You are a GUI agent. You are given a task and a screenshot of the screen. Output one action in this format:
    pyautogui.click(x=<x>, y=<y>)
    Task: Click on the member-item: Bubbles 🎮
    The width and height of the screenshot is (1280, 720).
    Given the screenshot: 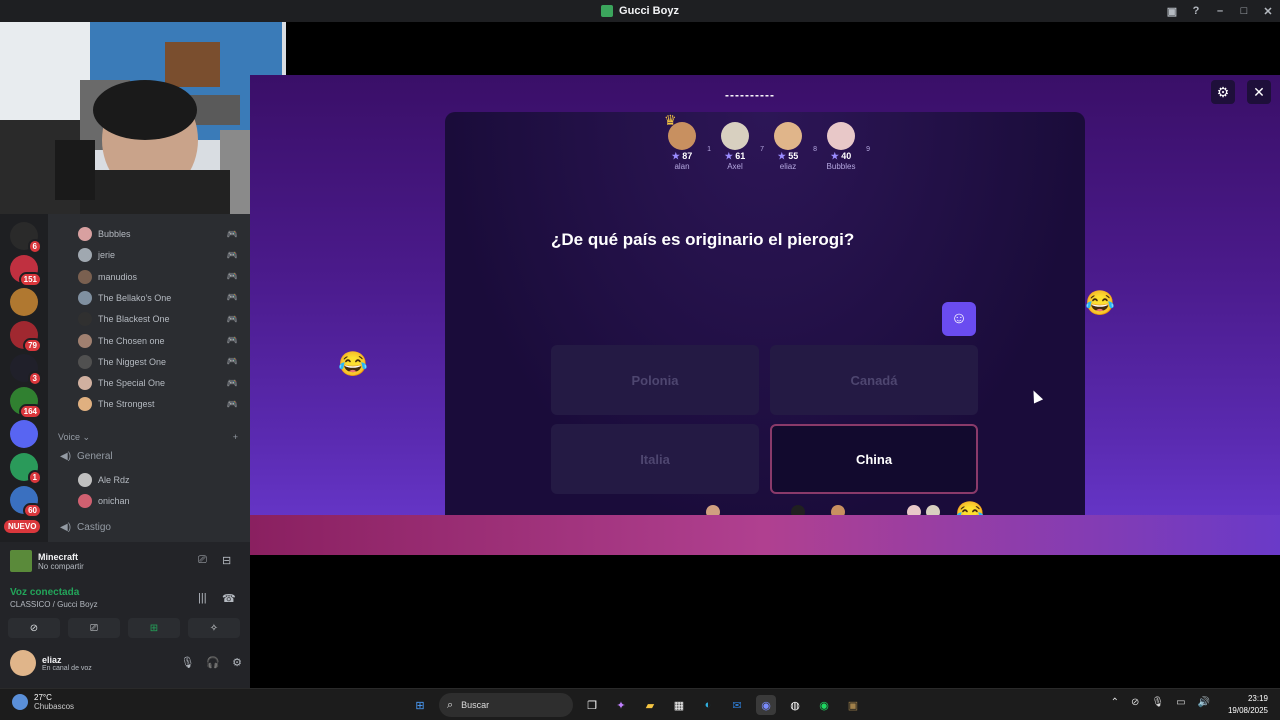 What is the action you would take?
    pyautogui.click(x=161, y=234)
    